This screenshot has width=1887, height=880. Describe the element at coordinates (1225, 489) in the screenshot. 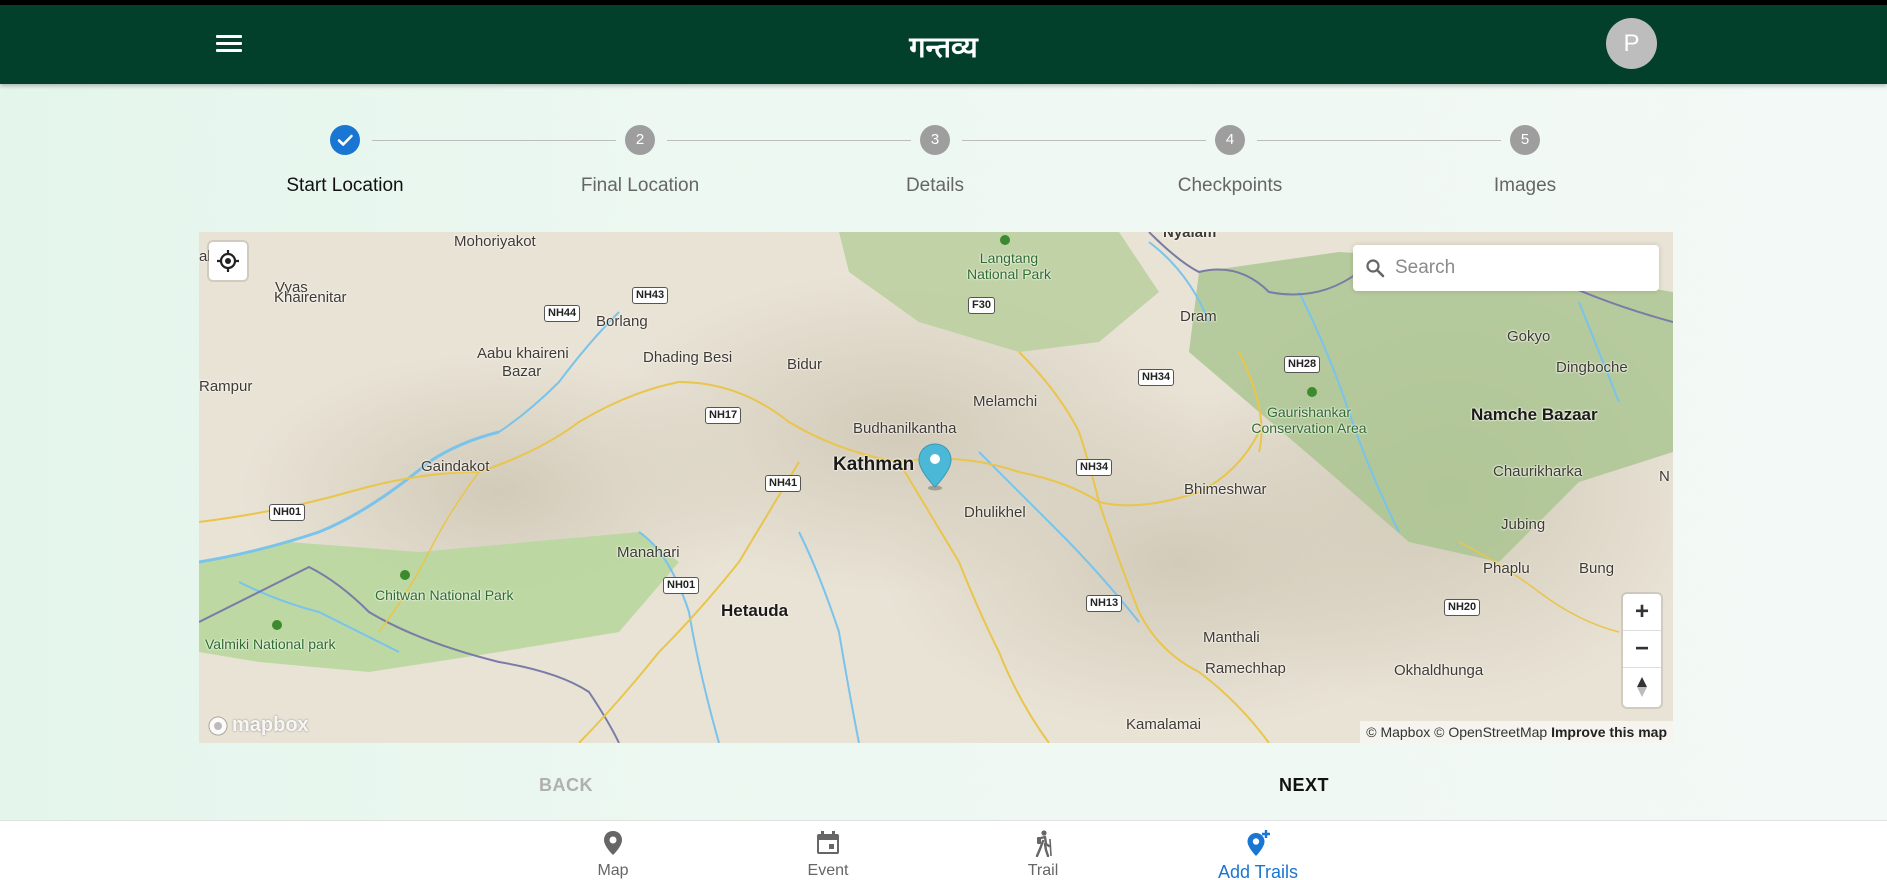

I see `map-place-label: Bhimeshwar` at that location.